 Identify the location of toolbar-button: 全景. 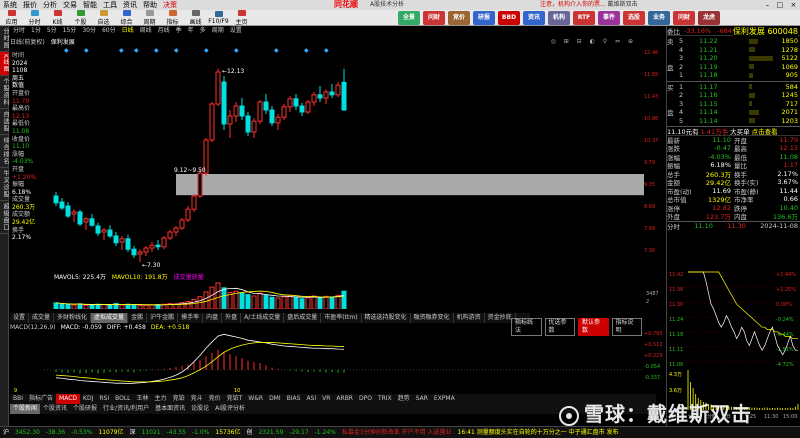
(409, 18).